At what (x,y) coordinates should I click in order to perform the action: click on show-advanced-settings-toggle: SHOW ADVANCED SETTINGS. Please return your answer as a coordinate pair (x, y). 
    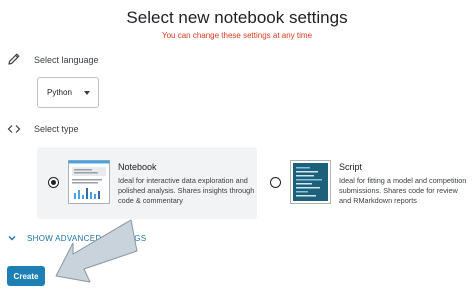
    Looking at the image, I should click on (77, 238).